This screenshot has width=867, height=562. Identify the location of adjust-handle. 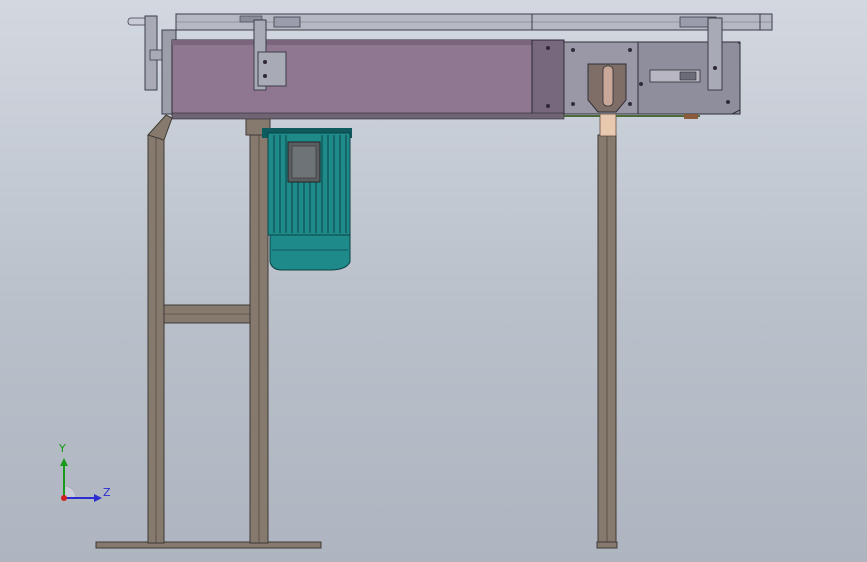
(152, 65).